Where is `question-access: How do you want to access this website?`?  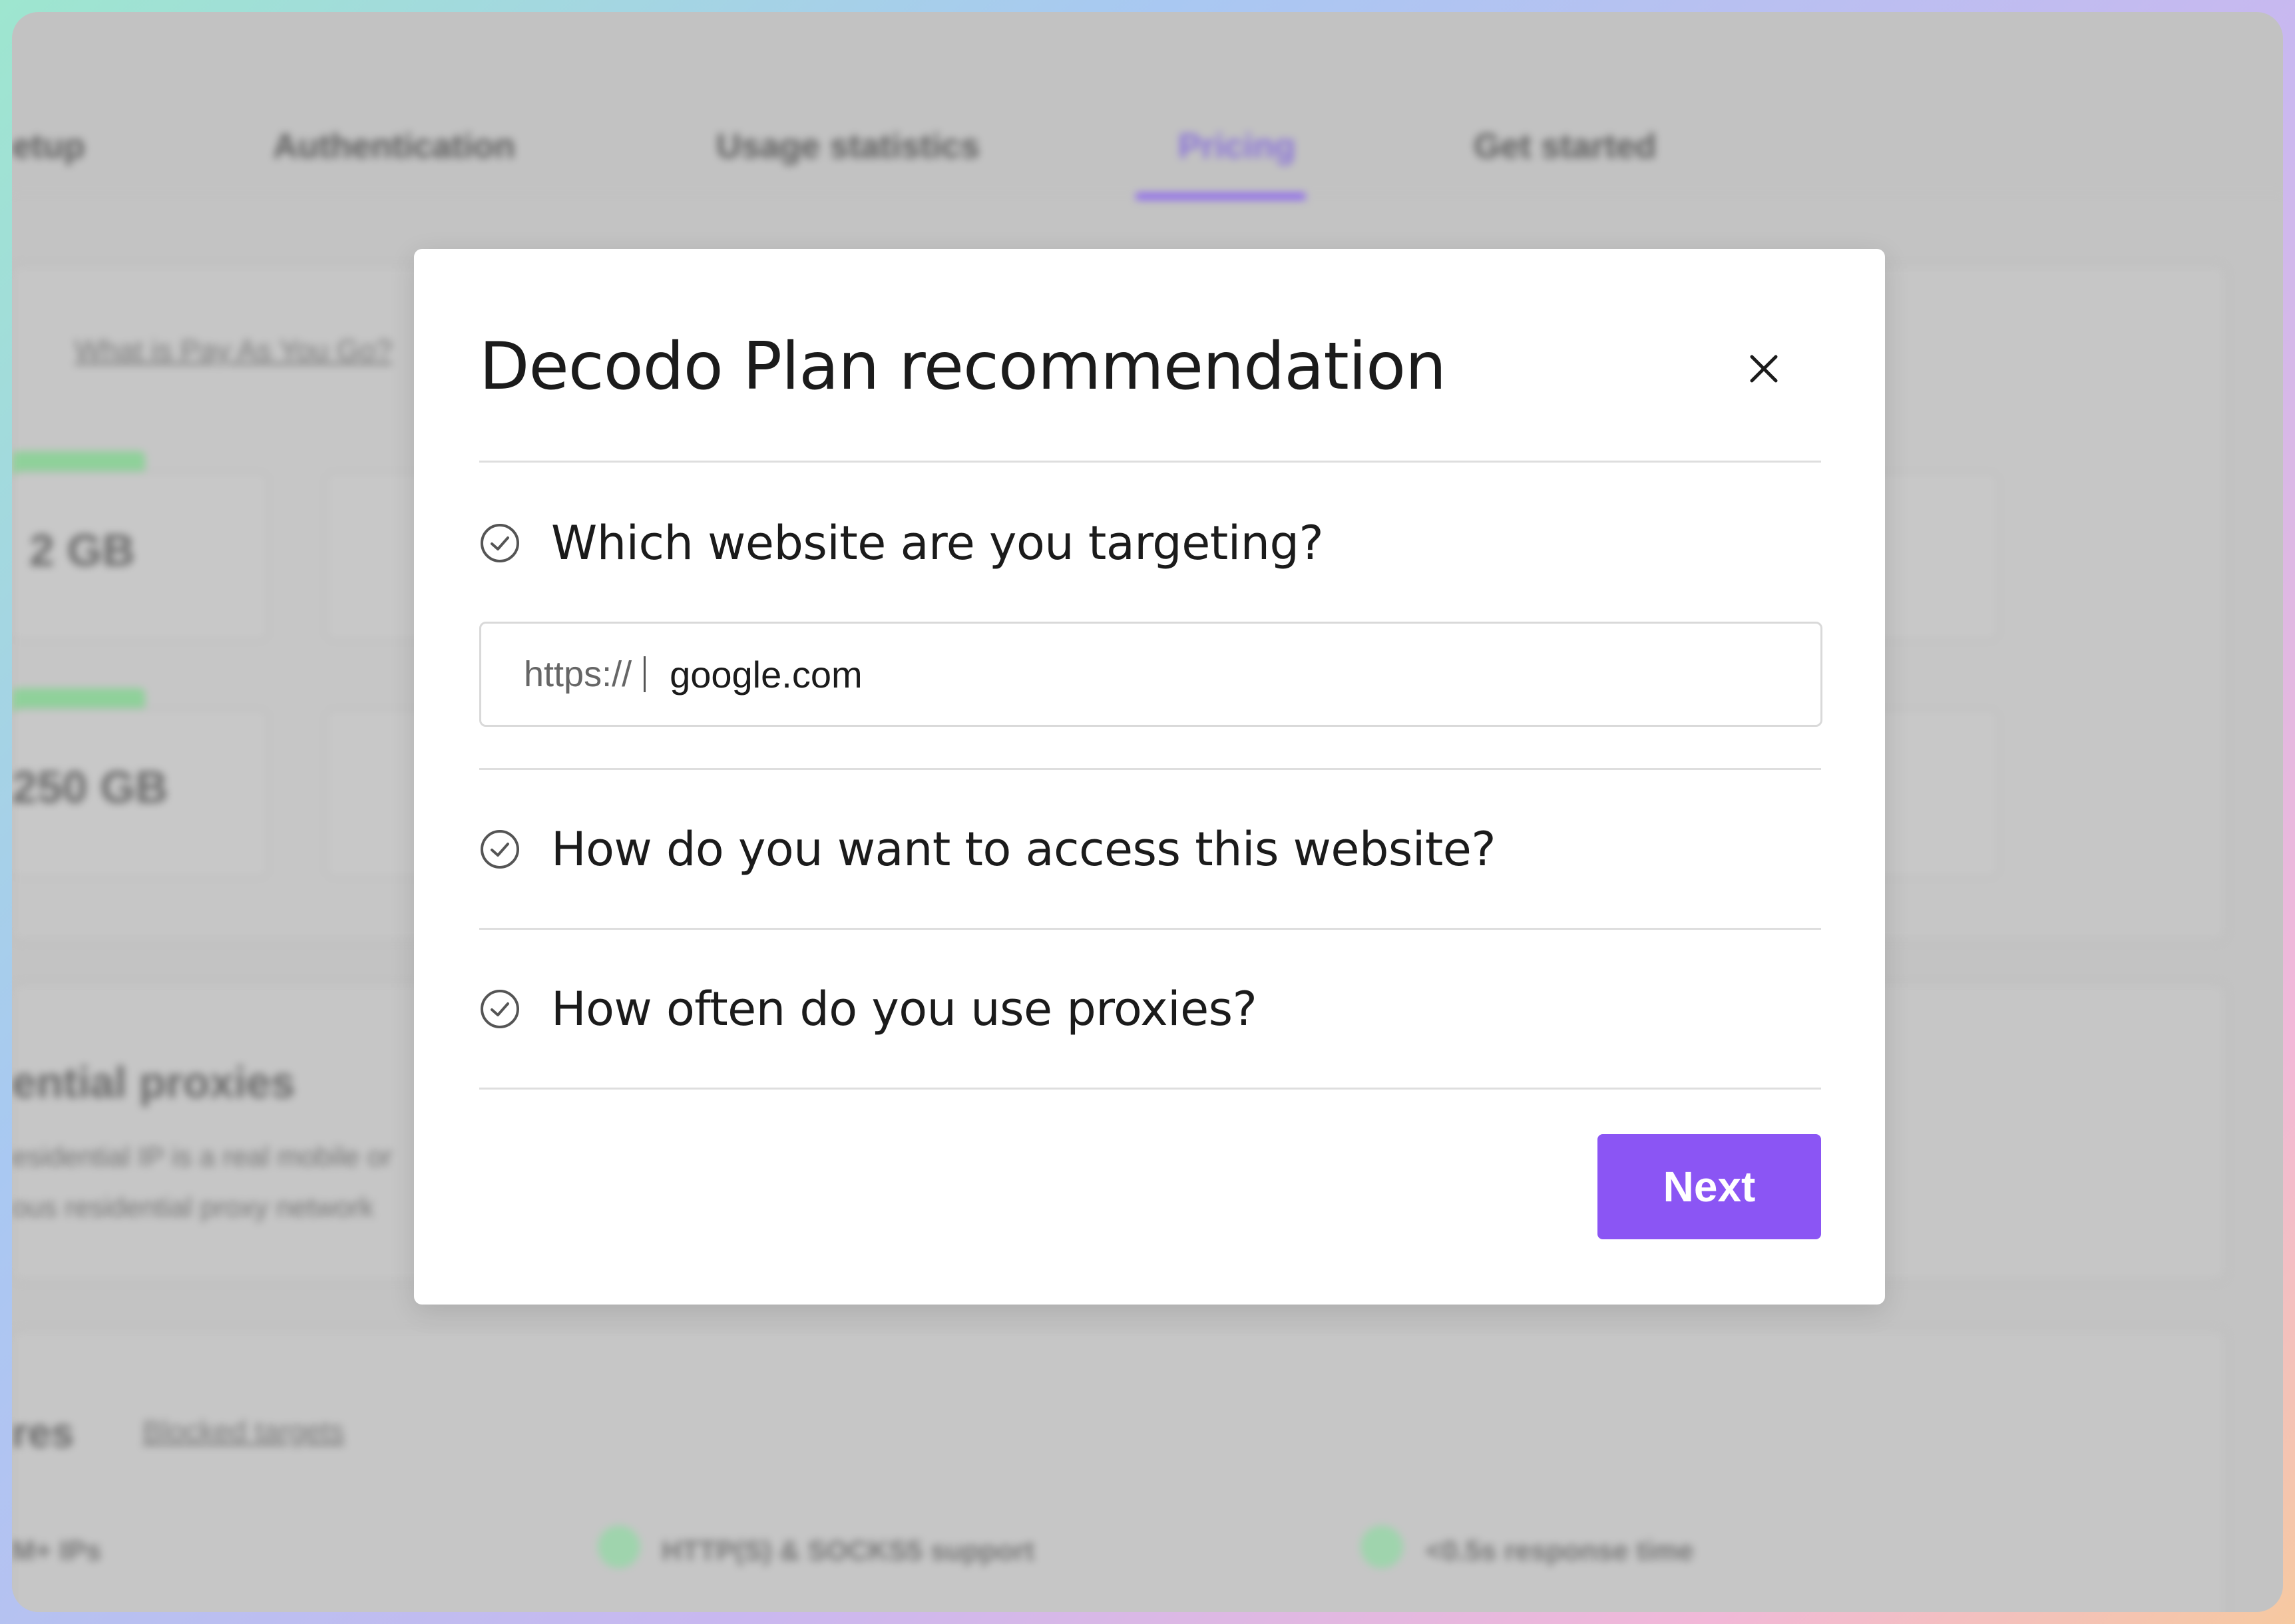
question-access: How do you want to access this website? is located at coordinates (1150, 849).